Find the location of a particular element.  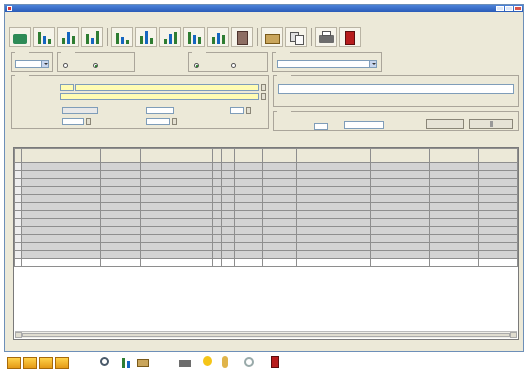

exit-button is located at coordinates (275, 362).